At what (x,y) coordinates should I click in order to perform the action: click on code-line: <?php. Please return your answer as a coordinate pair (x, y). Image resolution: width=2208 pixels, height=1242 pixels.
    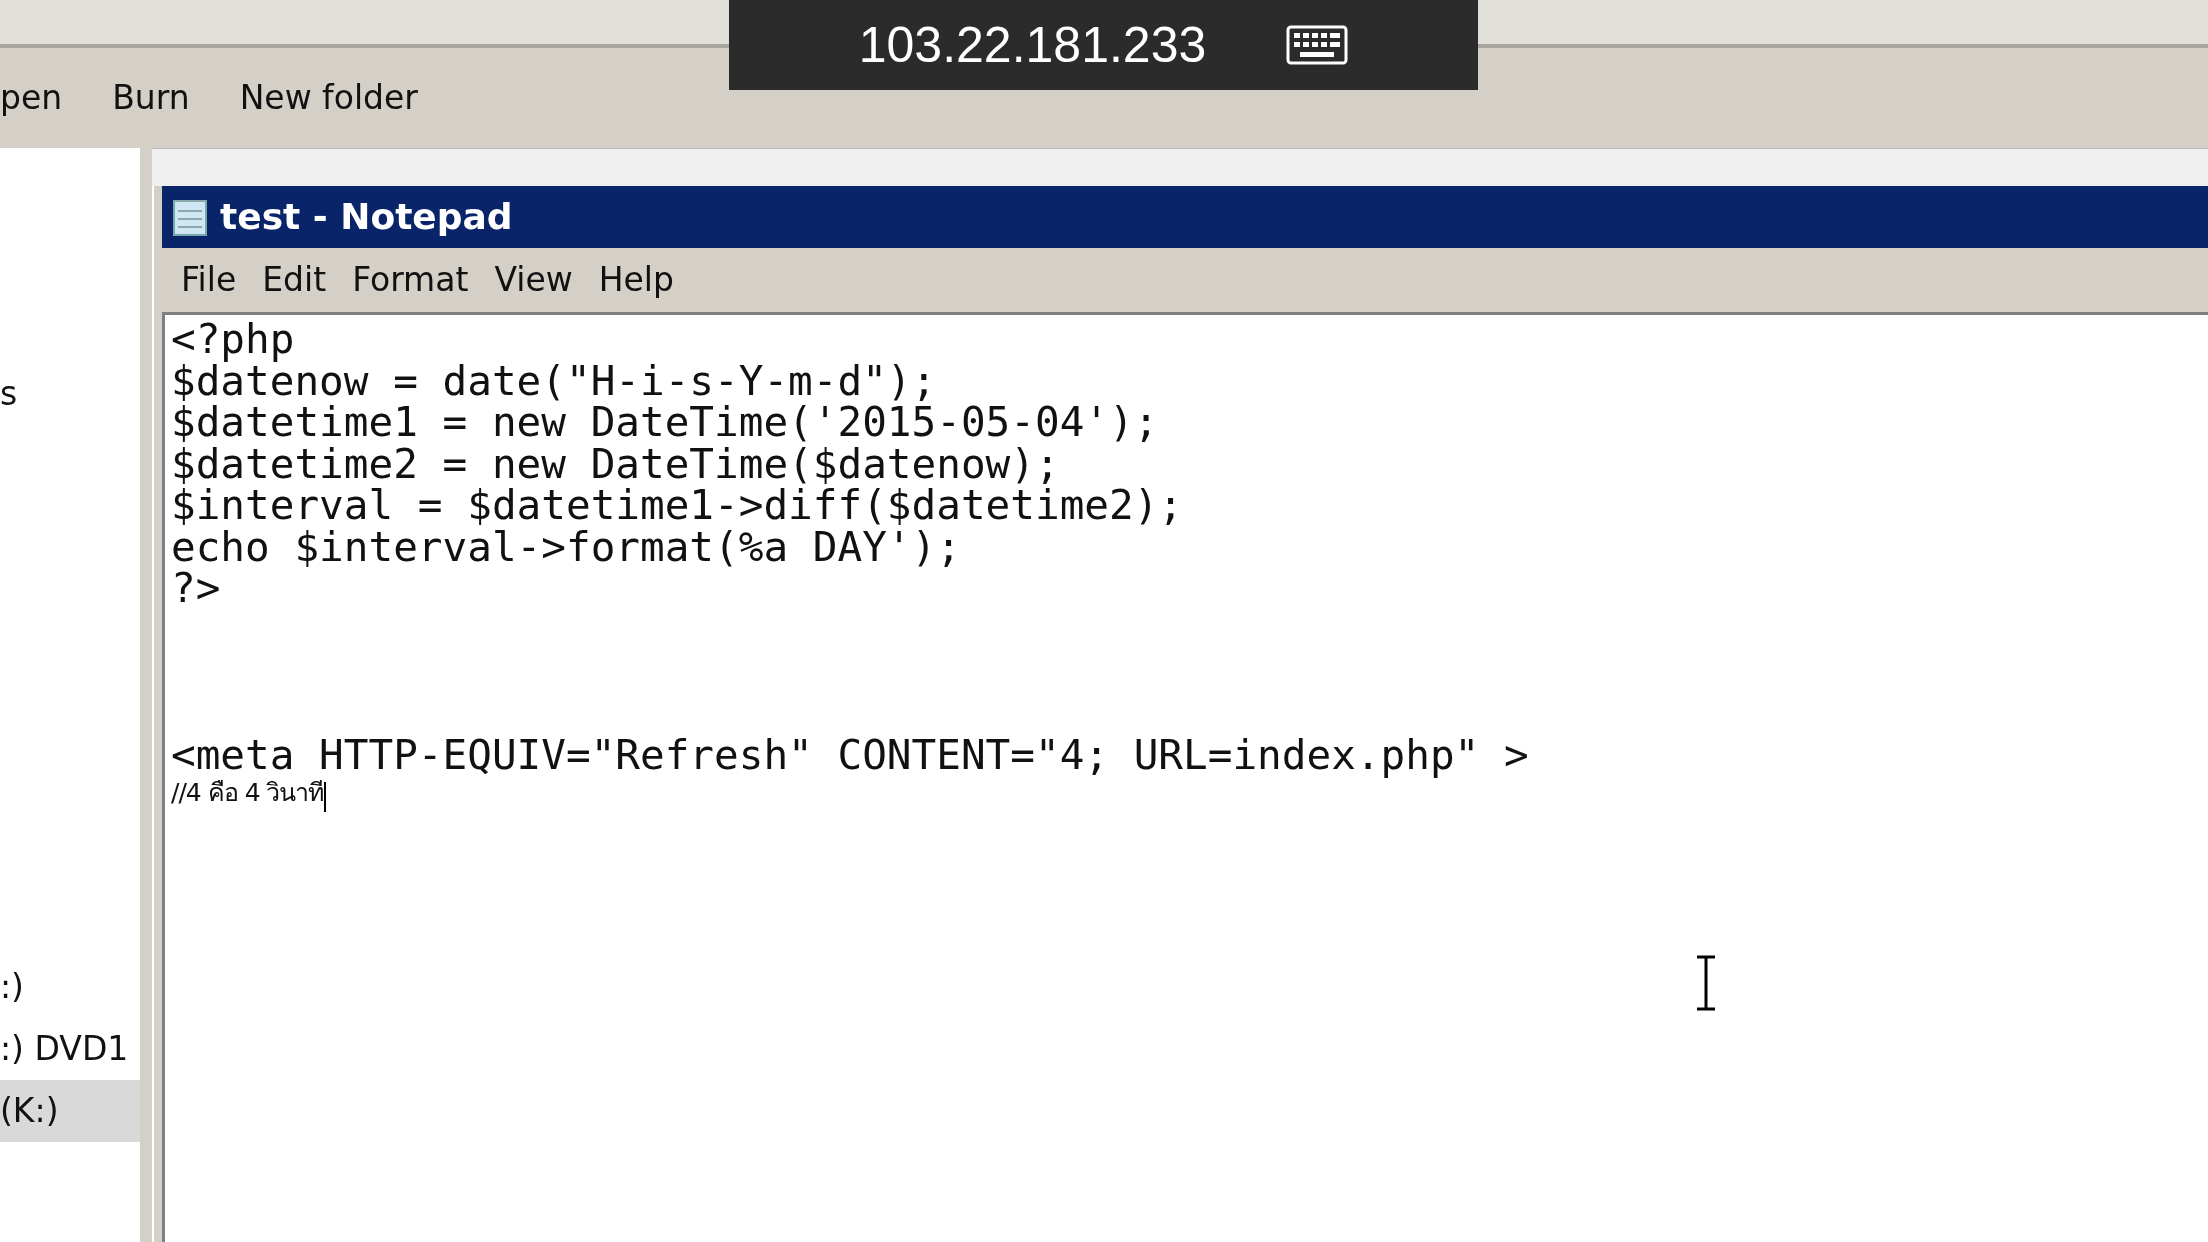
    Looking at the image, I should click on (233, 340).